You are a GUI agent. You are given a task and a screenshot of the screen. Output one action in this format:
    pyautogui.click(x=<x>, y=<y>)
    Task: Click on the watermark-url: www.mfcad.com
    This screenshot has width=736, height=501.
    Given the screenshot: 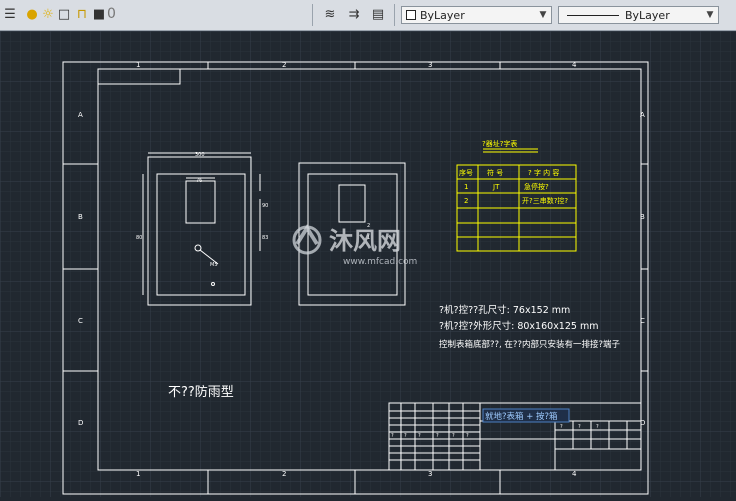 What is the action you would take?
    pyautogui.click(x=380, y=262)
    